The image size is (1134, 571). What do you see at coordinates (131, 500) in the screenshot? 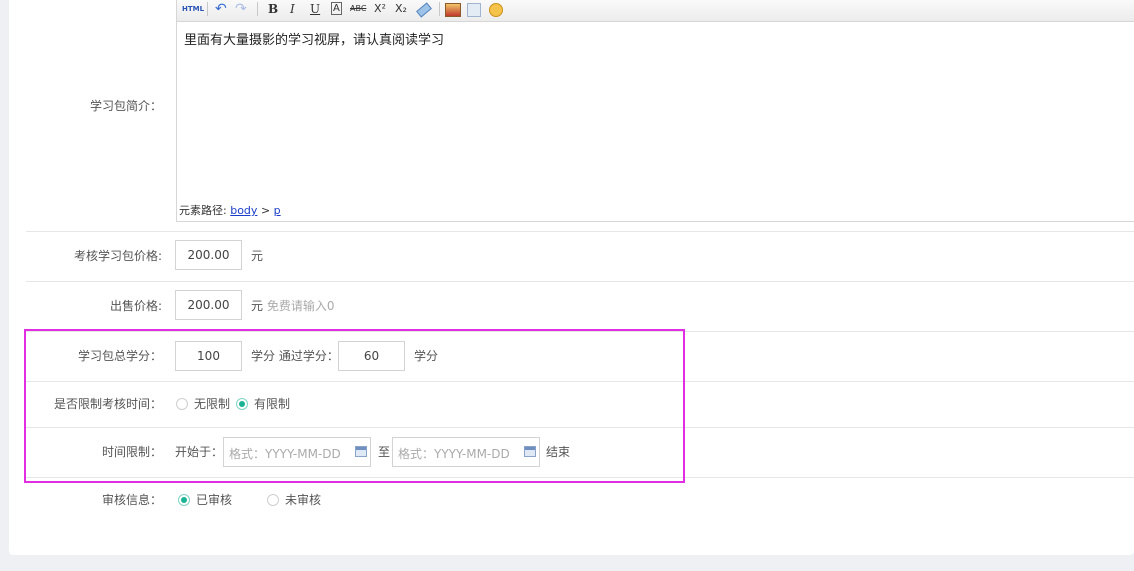
I see `review-label: 审核信息：` at bounding box center [131, 500].